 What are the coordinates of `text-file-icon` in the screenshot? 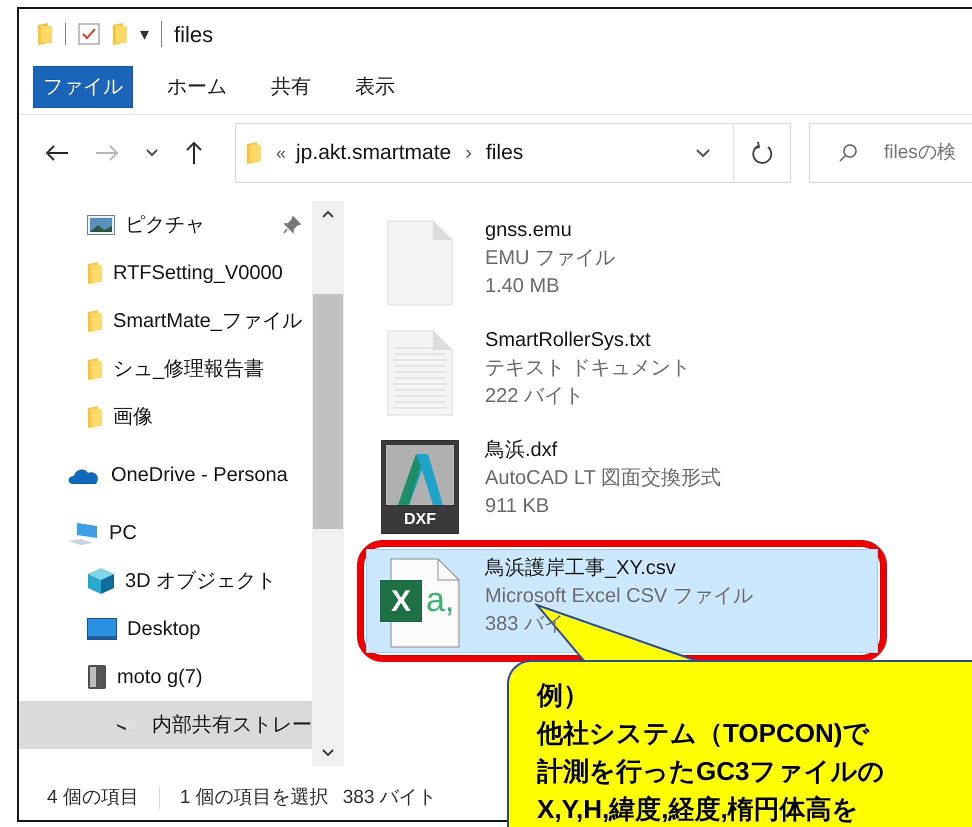 It's located at (420, 373).